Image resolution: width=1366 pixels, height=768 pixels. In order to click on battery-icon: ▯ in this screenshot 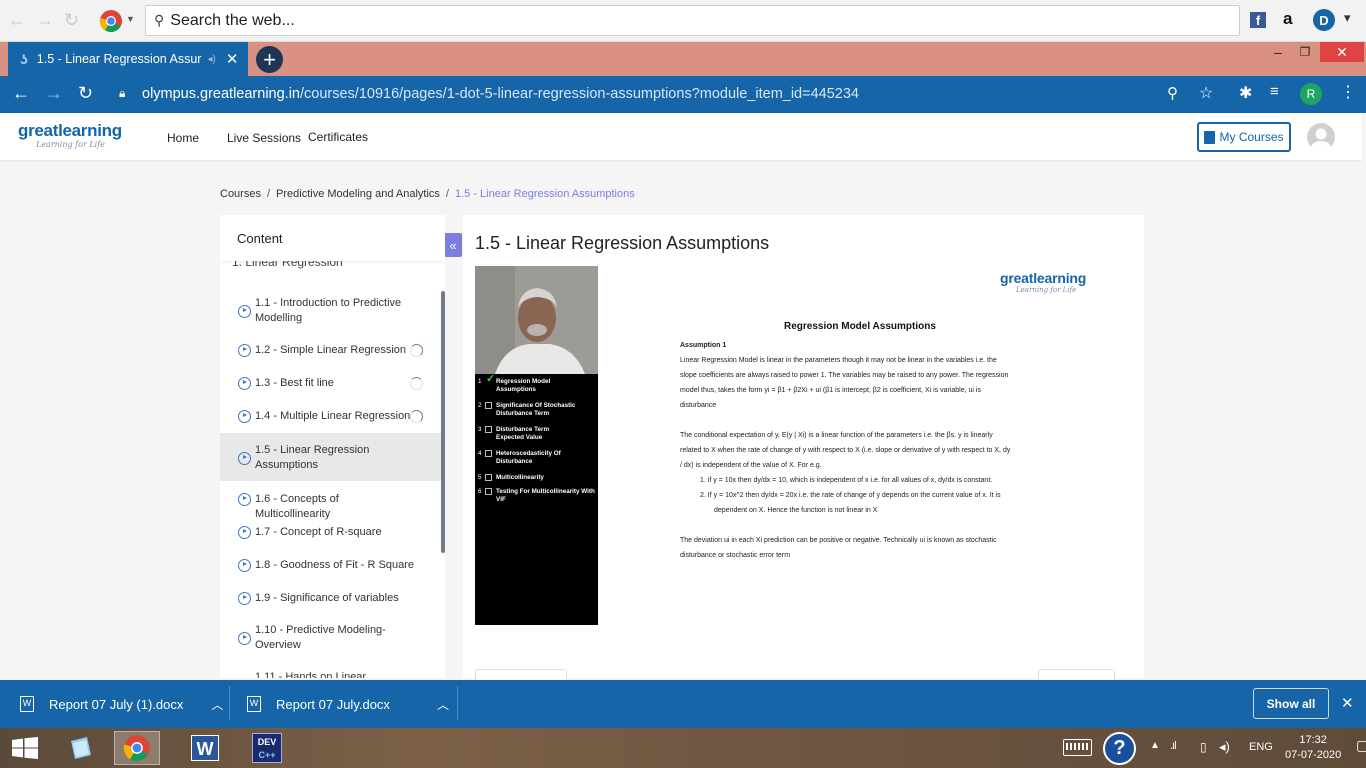, I will do `click(1203, 747)`.